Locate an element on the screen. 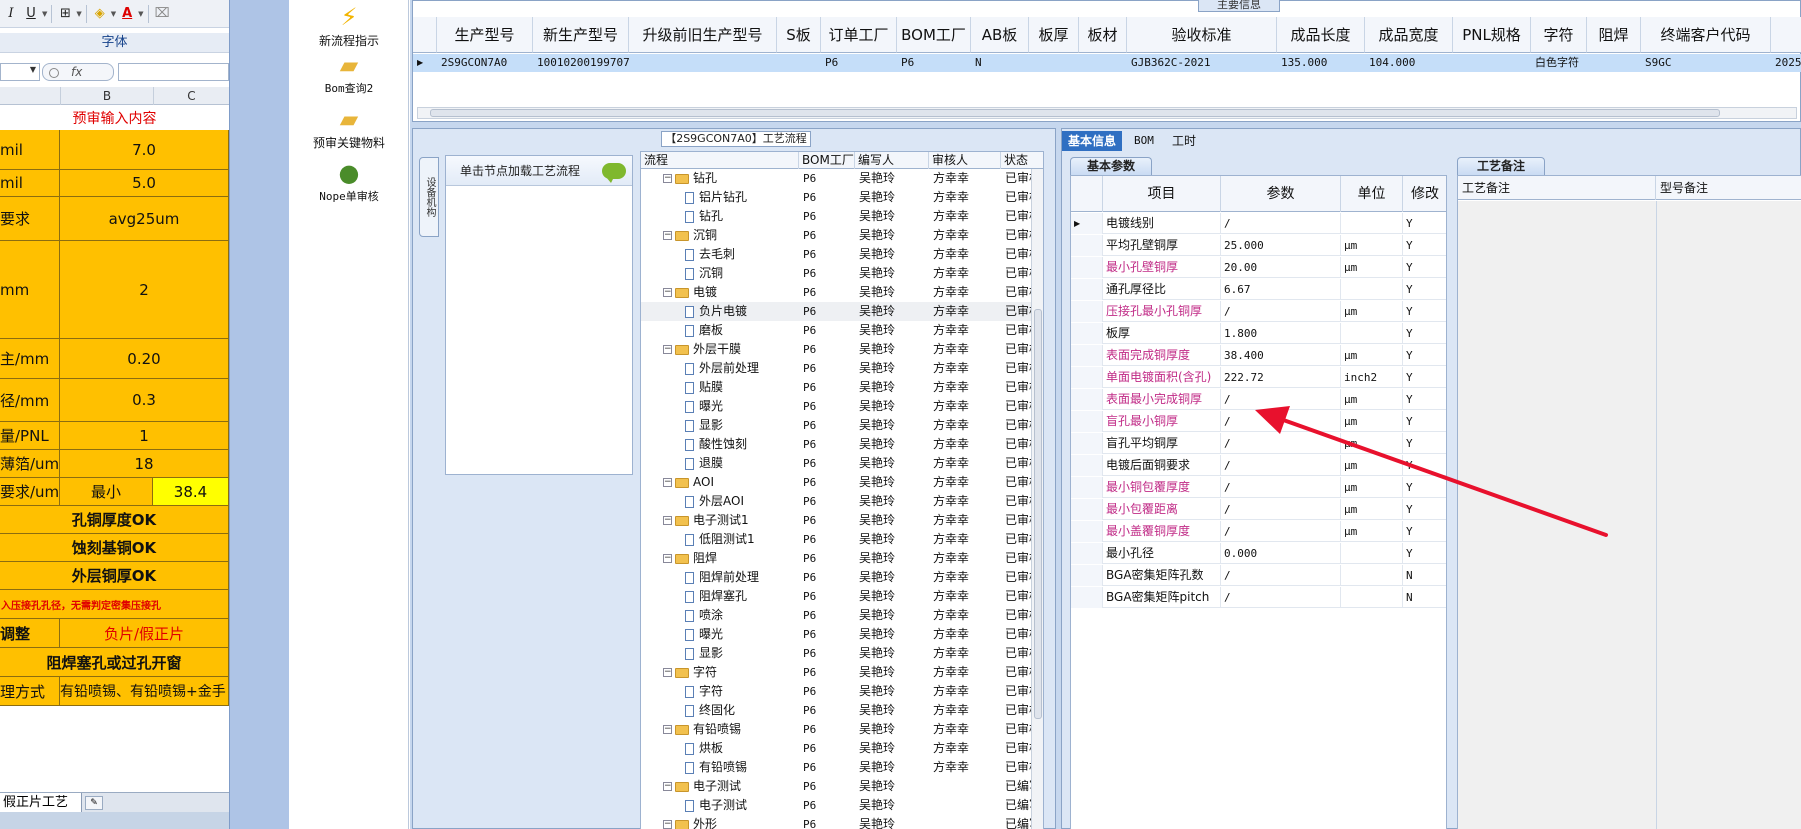 This screenshot has width=1801, height=829. column-header: 型号创建时间 is located at coordinates (1786, 35).